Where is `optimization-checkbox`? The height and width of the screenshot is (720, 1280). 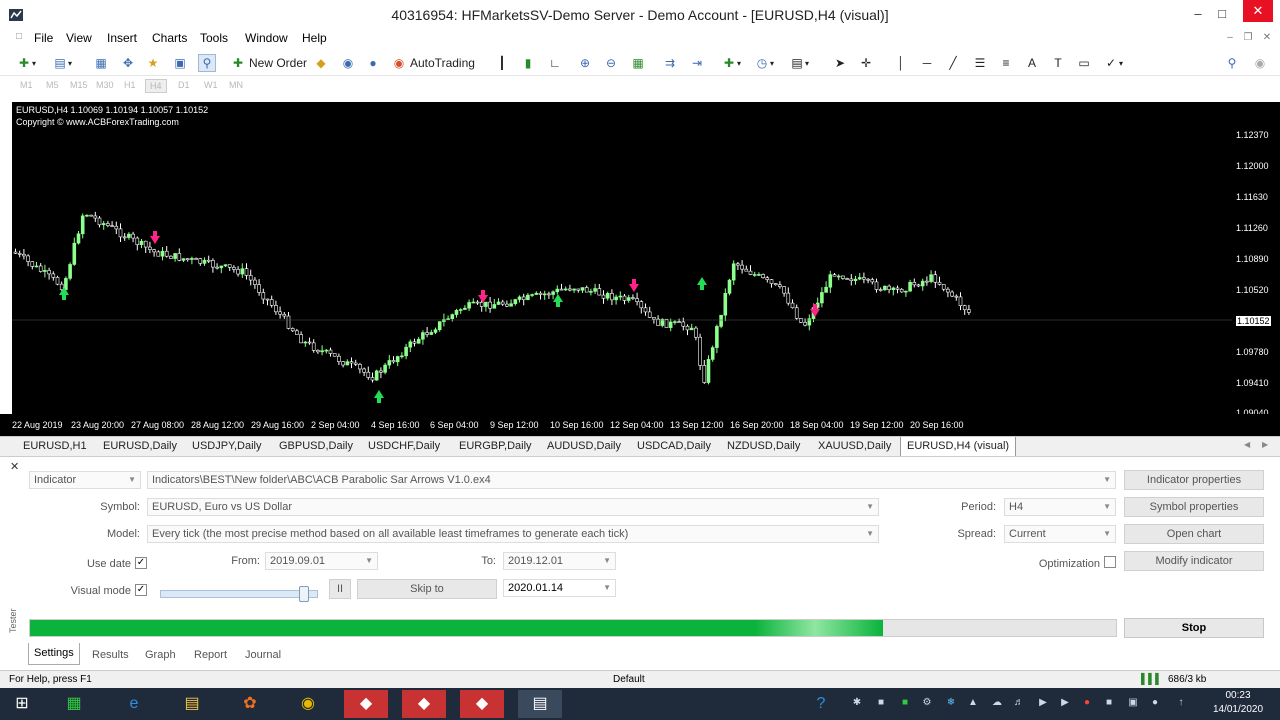 optimization-checkbox is located at coordinates (1110, 562).